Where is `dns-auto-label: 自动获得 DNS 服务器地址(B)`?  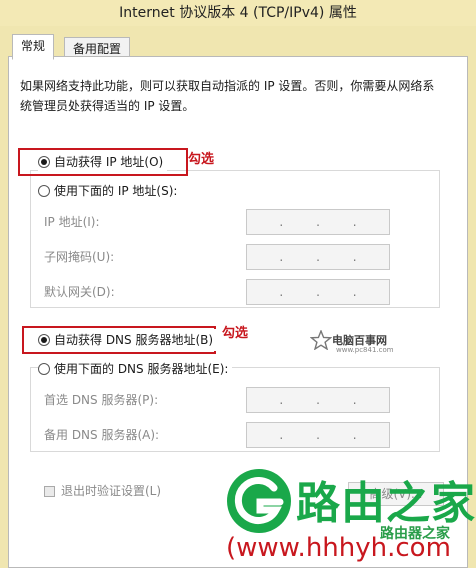
dns-auto-label: 自动获得 DNS 服务器地址(B) is located at coordinates (134, 340).